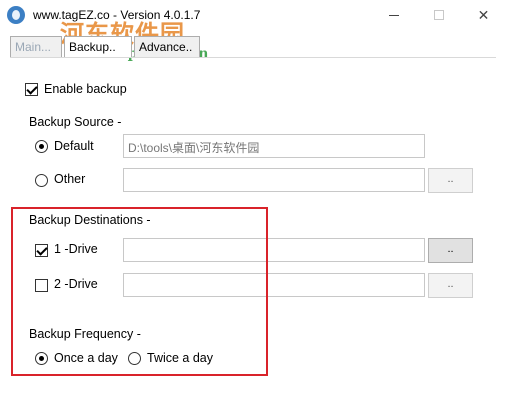 The width and height of the screenshot is (506, 408). I want to click on drive2-input, so click(274, 285).